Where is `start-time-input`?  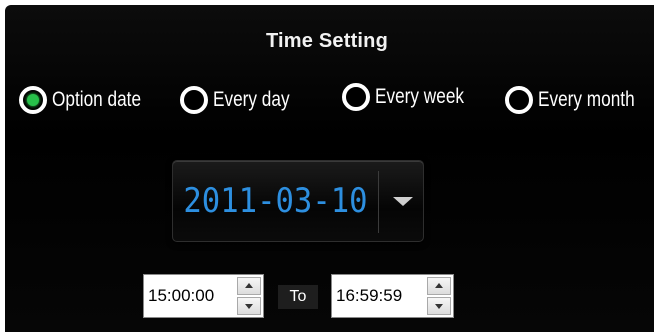 start-time-input is located at coordinates (188, 296).